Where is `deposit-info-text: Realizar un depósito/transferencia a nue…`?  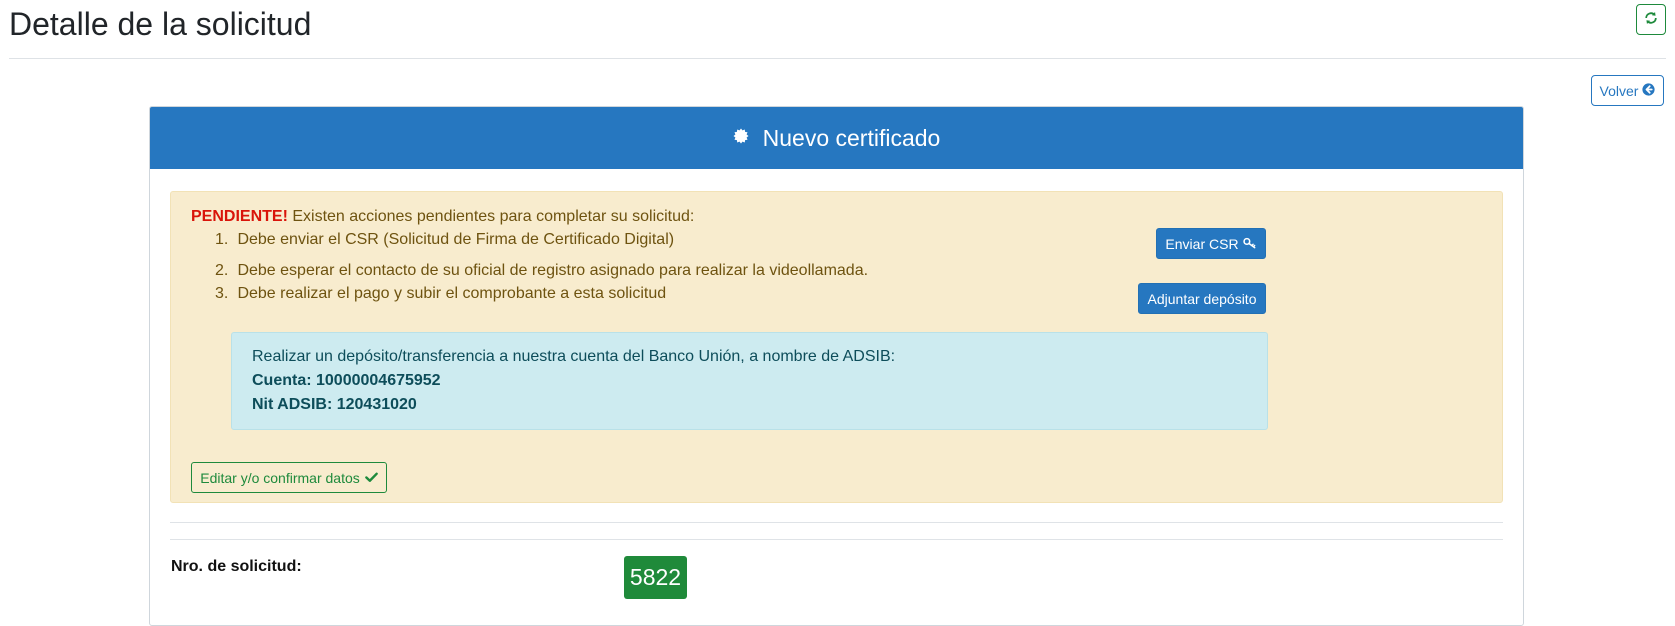
deposit-info-text: Realizar un depósito/transferencia a nue… is located at coordinates (574, 356).